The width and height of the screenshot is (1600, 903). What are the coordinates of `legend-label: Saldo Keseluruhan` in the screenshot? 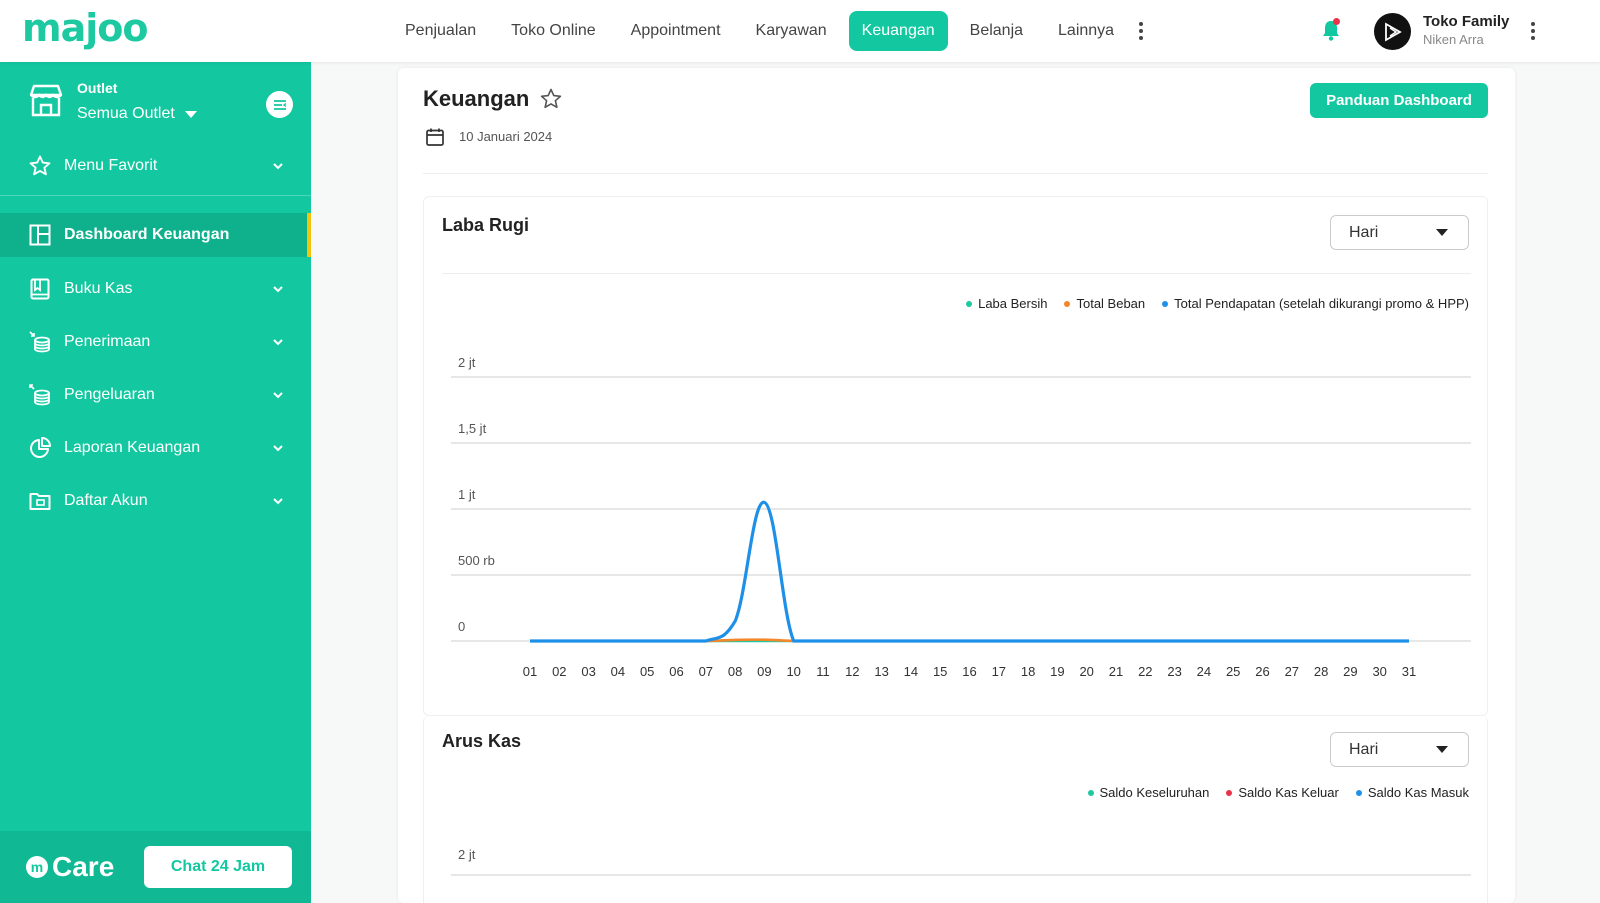 It's located at (1154, 792).